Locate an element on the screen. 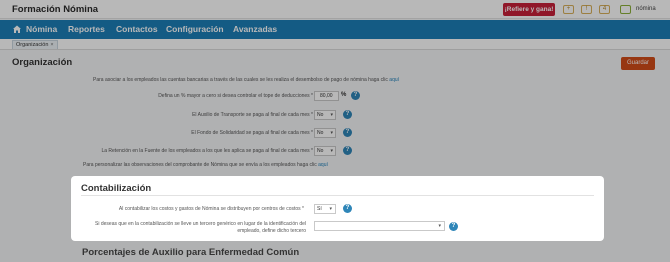 This screenshot has width=670, height=262. cost-center-select: Sí ▾ is located at coordinates (325, 209).